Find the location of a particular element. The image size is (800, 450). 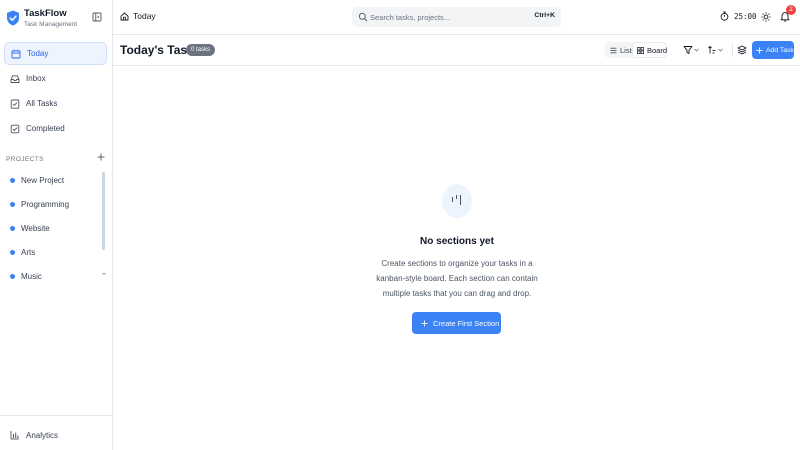

sidebar-item-all-tasks: All Tasks is located at coordinates (55, 103).